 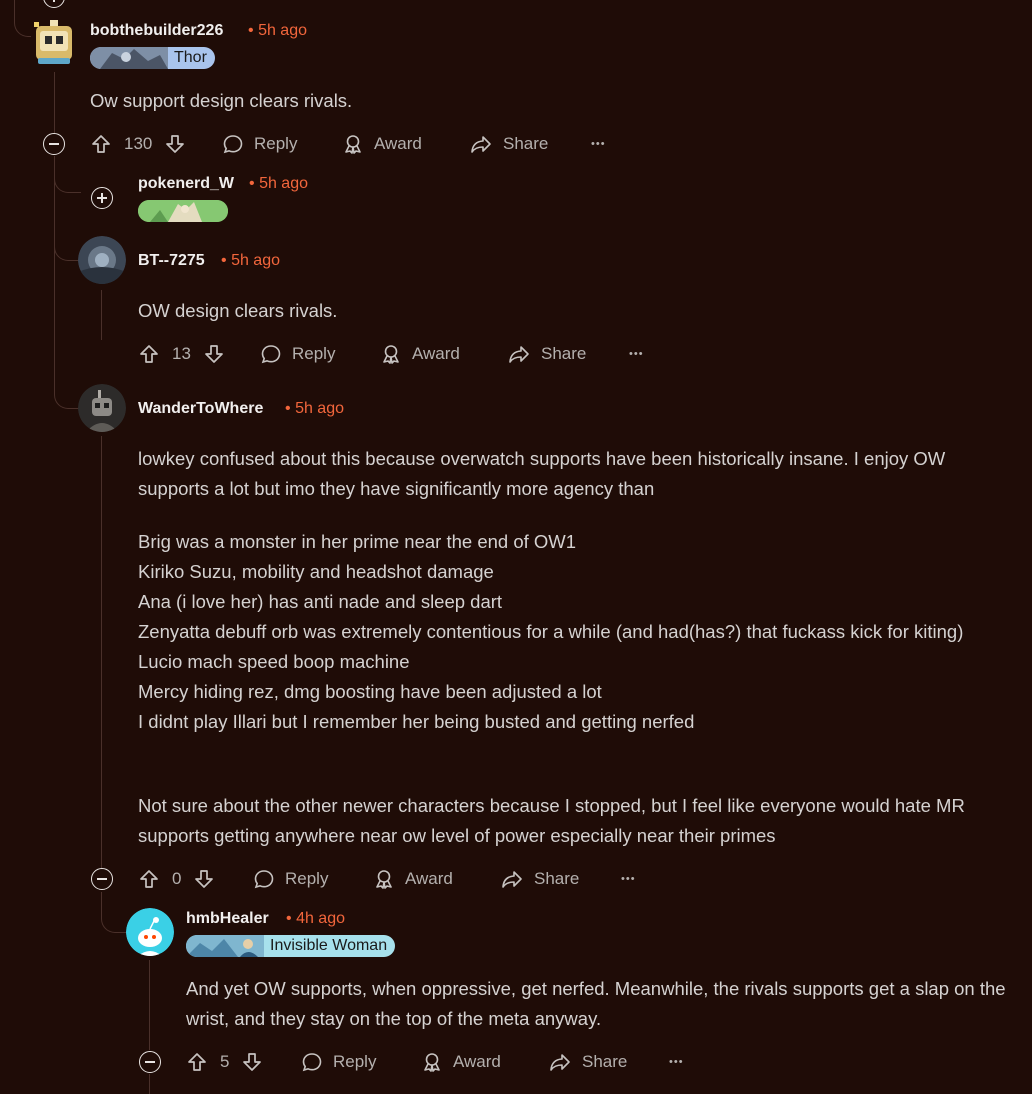 I want to click on flair-text: Invisible Woman, so click(x=329, y=945).